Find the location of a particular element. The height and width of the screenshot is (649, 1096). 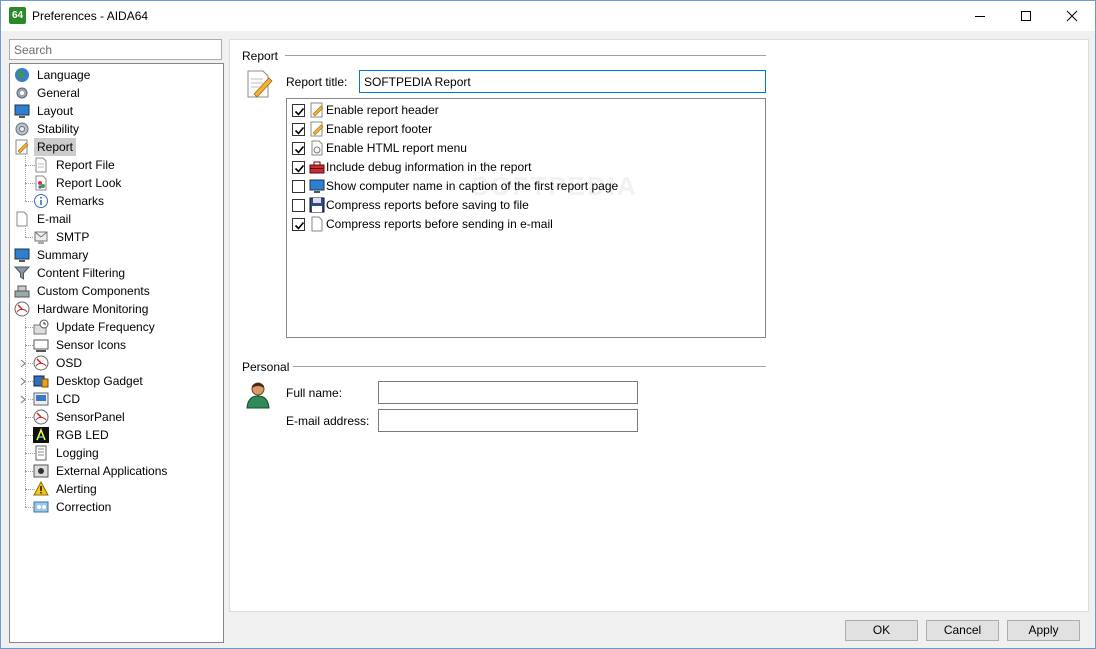

html-doc-icon is located at coordinates (317, 148).